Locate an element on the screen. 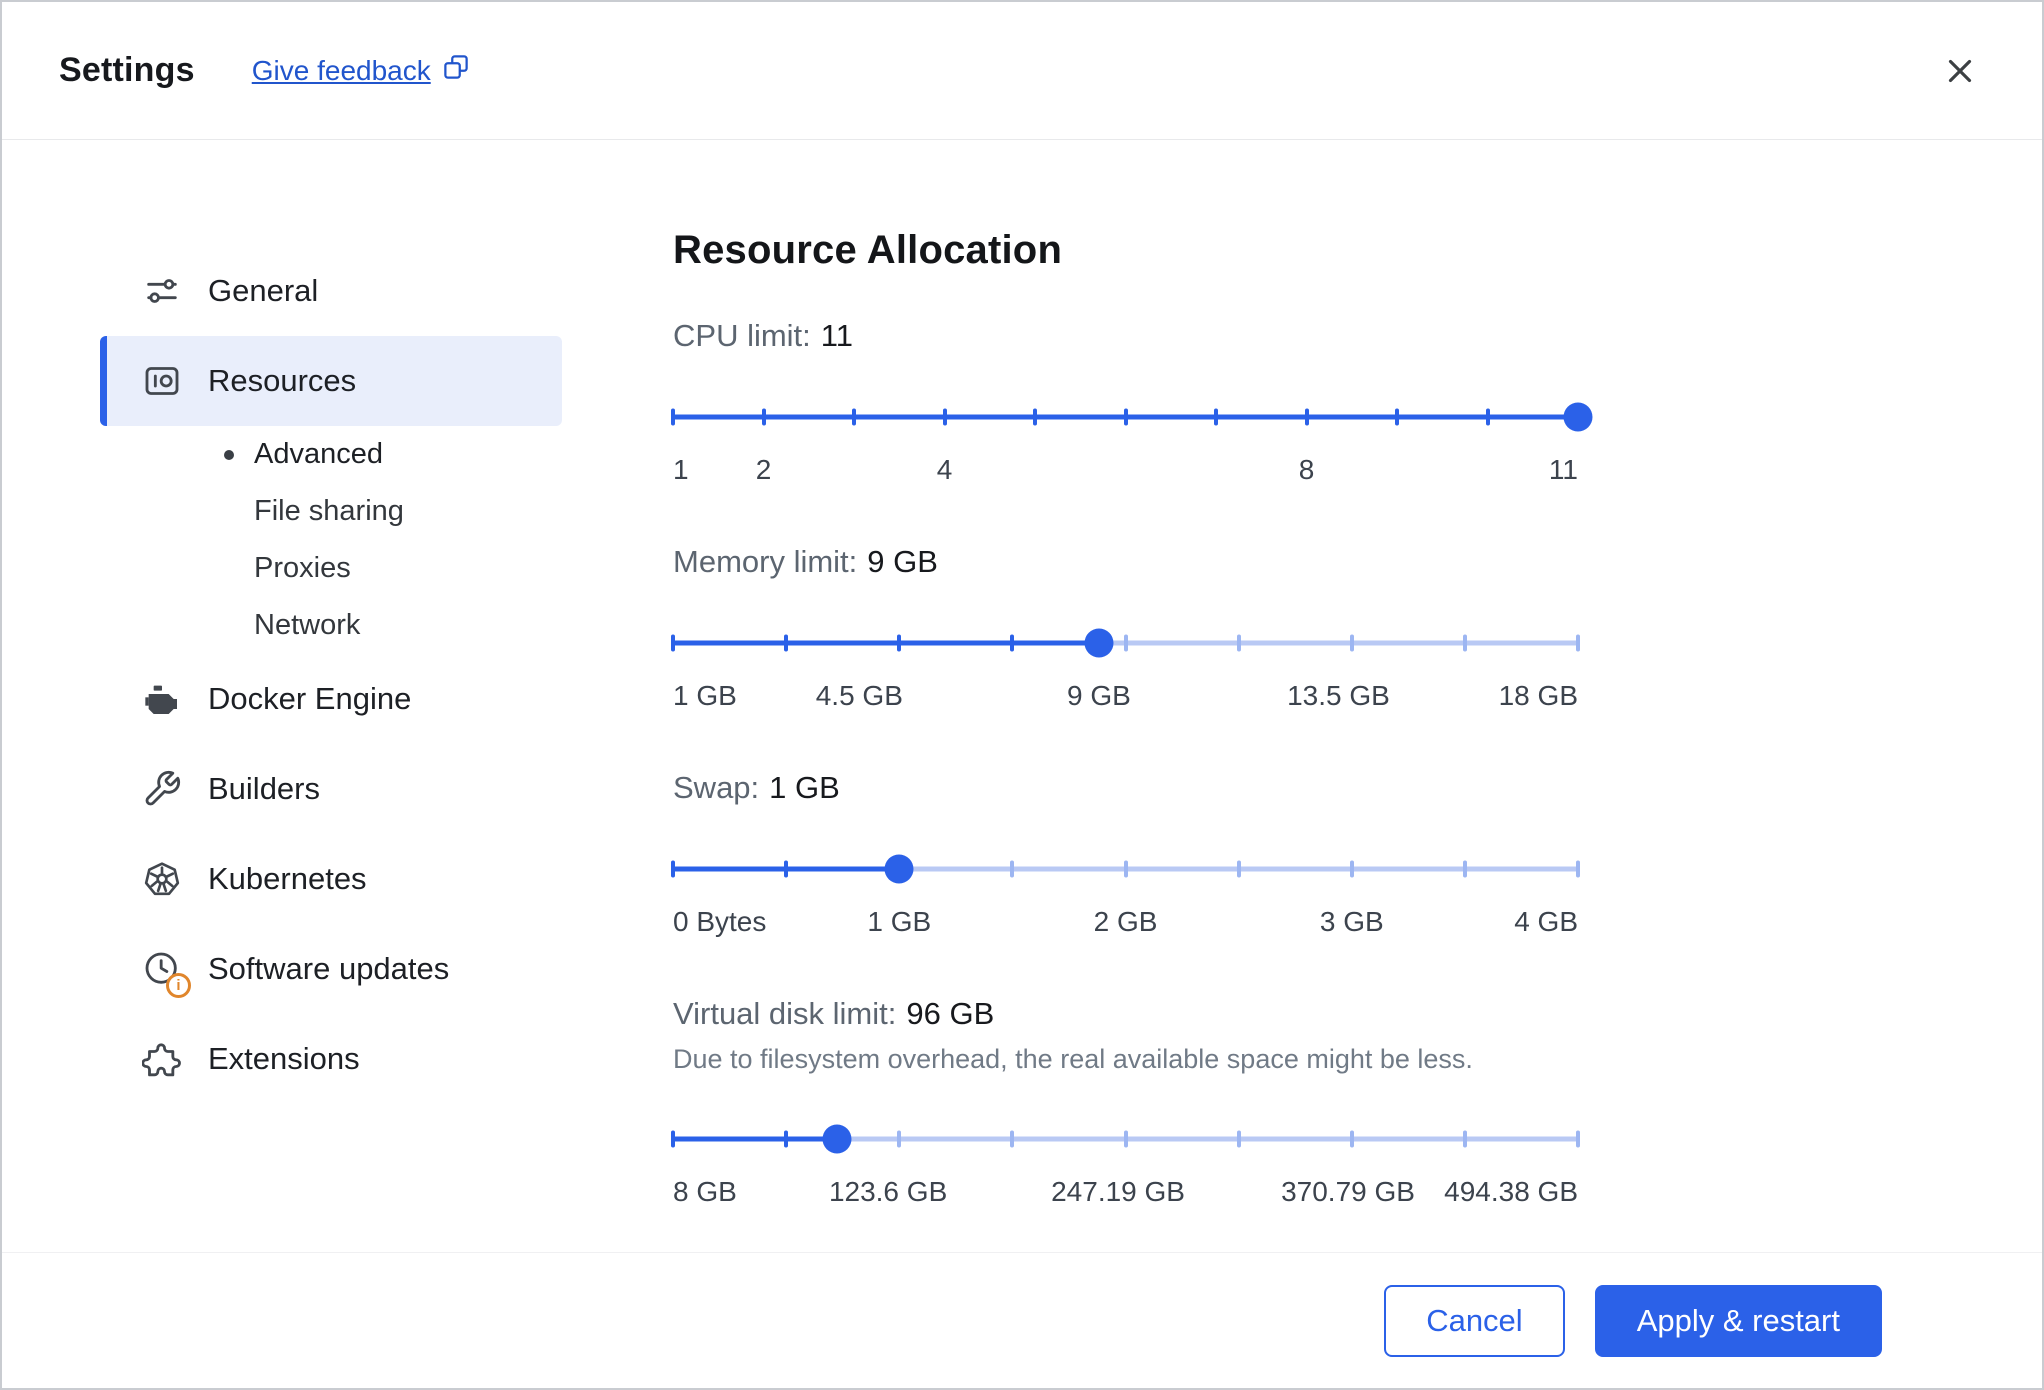  slider-tick-labels: 1 GB 4.5 GB 9 GB 13.5 GB 18 GB is located at coordinates (1125, 697).